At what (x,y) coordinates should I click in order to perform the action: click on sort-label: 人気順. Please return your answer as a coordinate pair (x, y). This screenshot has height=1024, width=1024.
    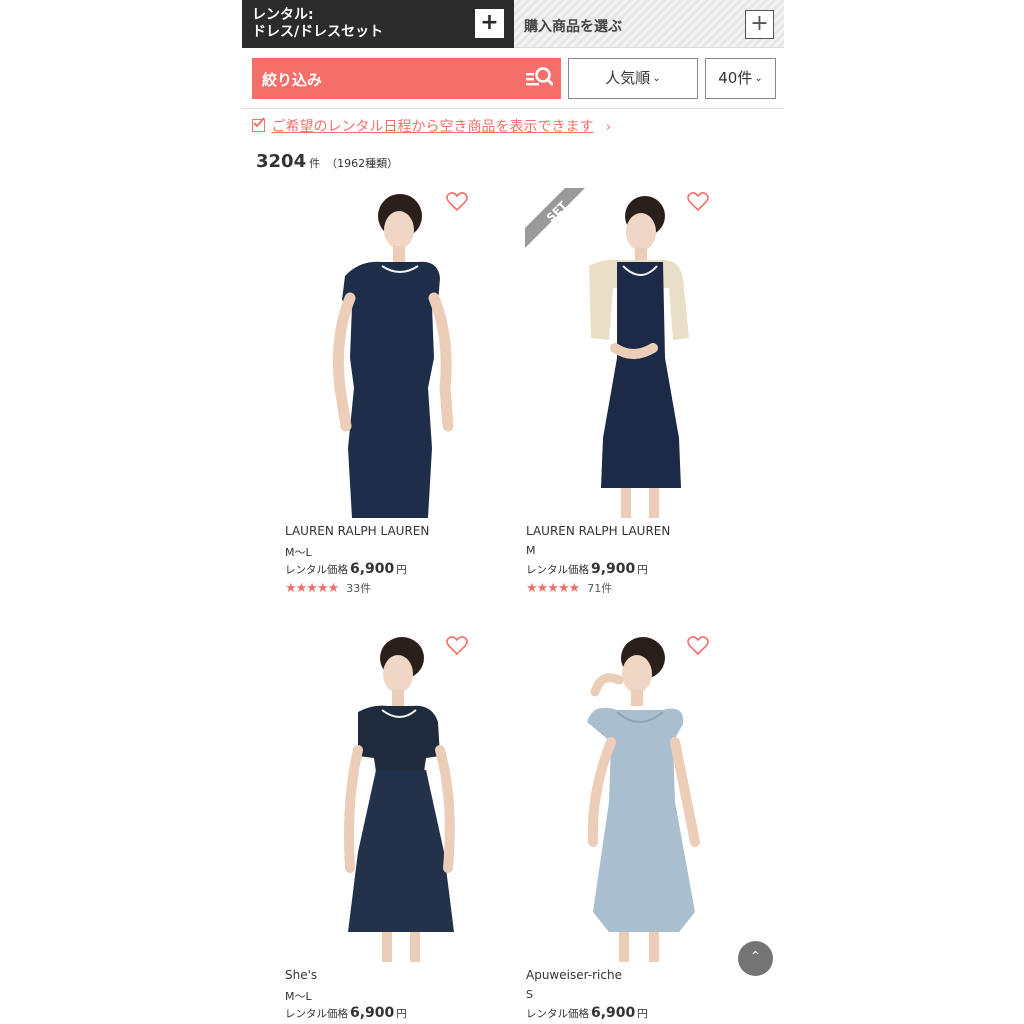
    Looking at the image, I should click on (628, 78).